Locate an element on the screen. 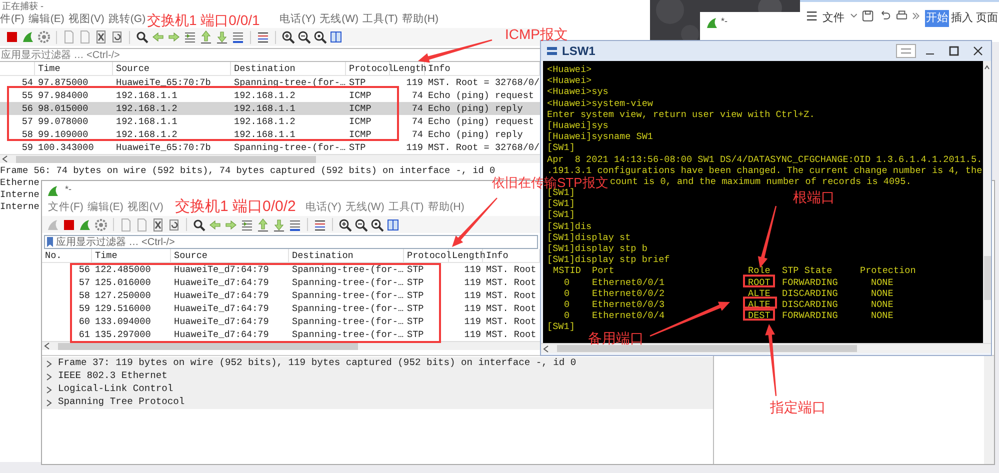 This screenshot has height=473, width=999. more-icon is located at coordinates (916, 16).